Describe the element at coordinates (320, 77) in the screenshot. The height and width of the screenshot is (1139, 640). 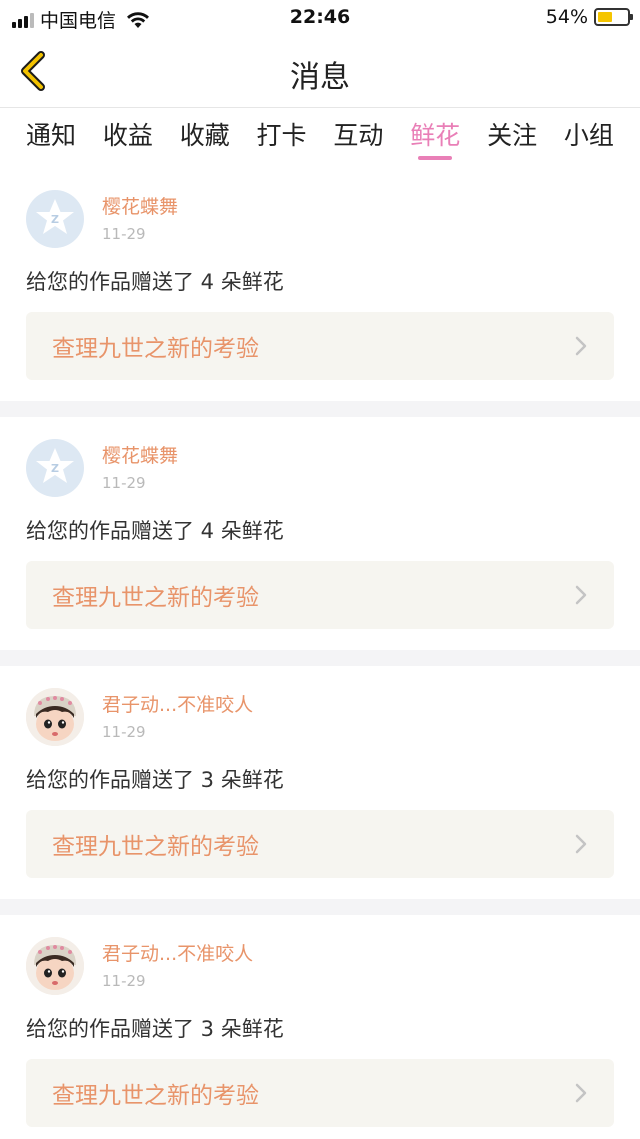
I see `page-title: 消息` at that location.